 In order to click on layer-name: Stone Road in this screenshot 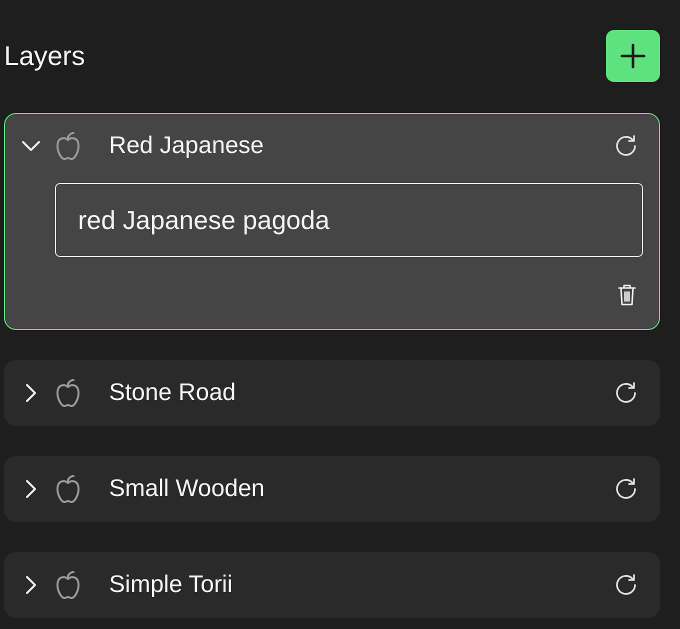, I will do `click(173, 393)`.